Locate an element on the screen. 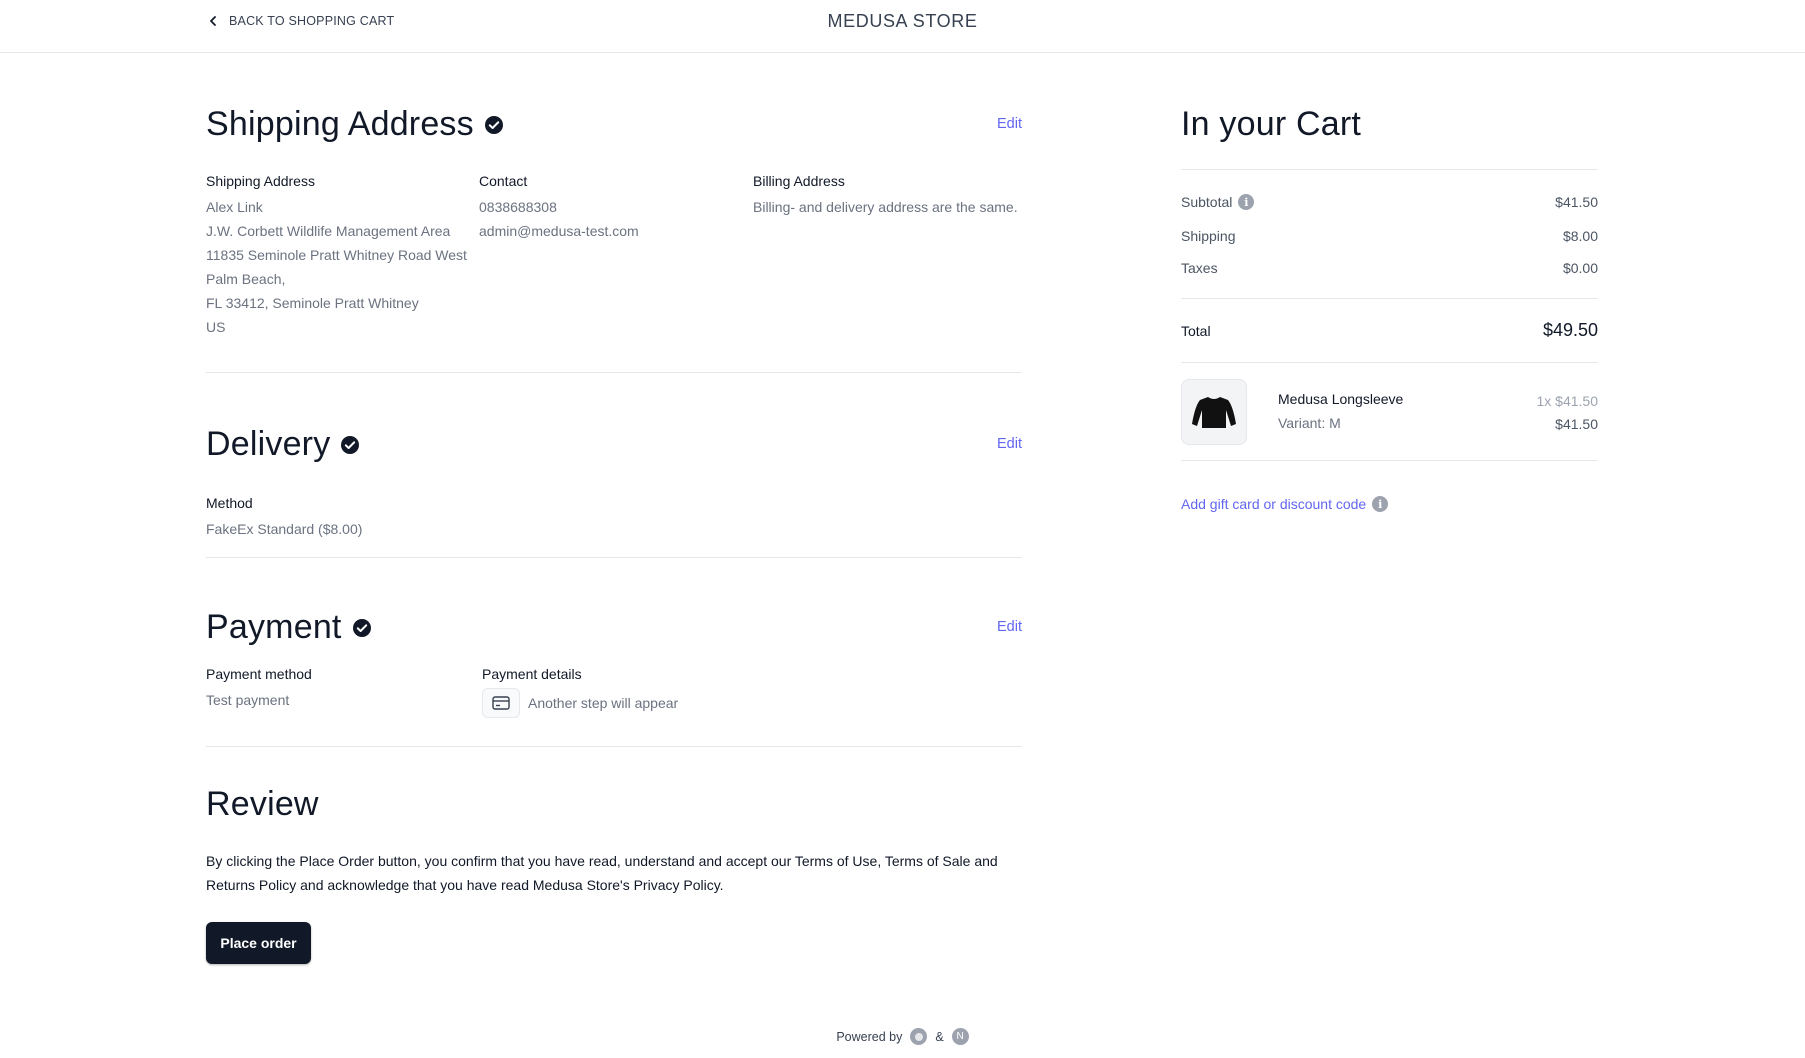  cart-title: In your Cart is located at coordinates (1271, 124).